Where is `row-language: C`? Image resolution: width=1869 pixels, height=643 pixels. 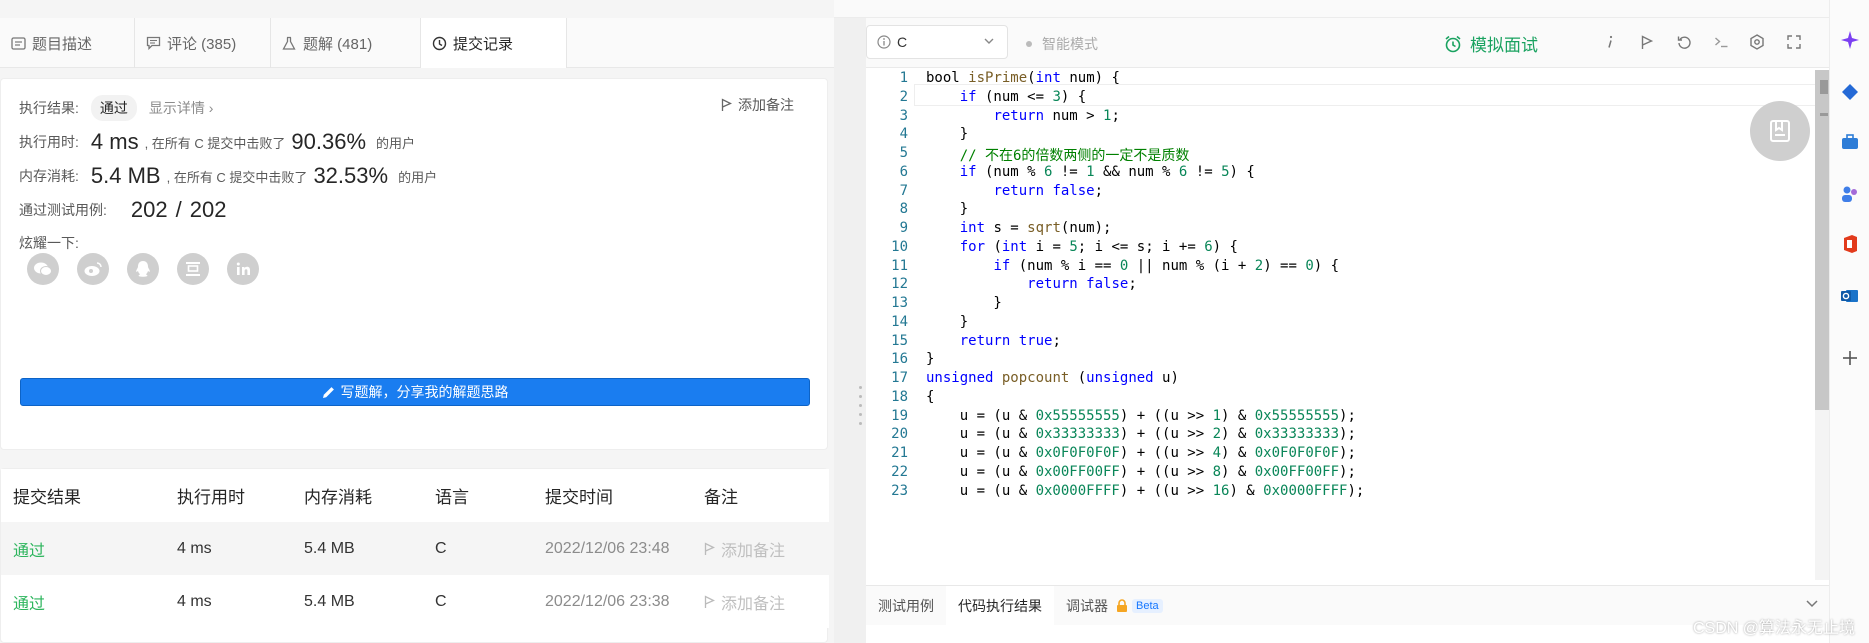 row-language: C is located at coordinates (441, 548).